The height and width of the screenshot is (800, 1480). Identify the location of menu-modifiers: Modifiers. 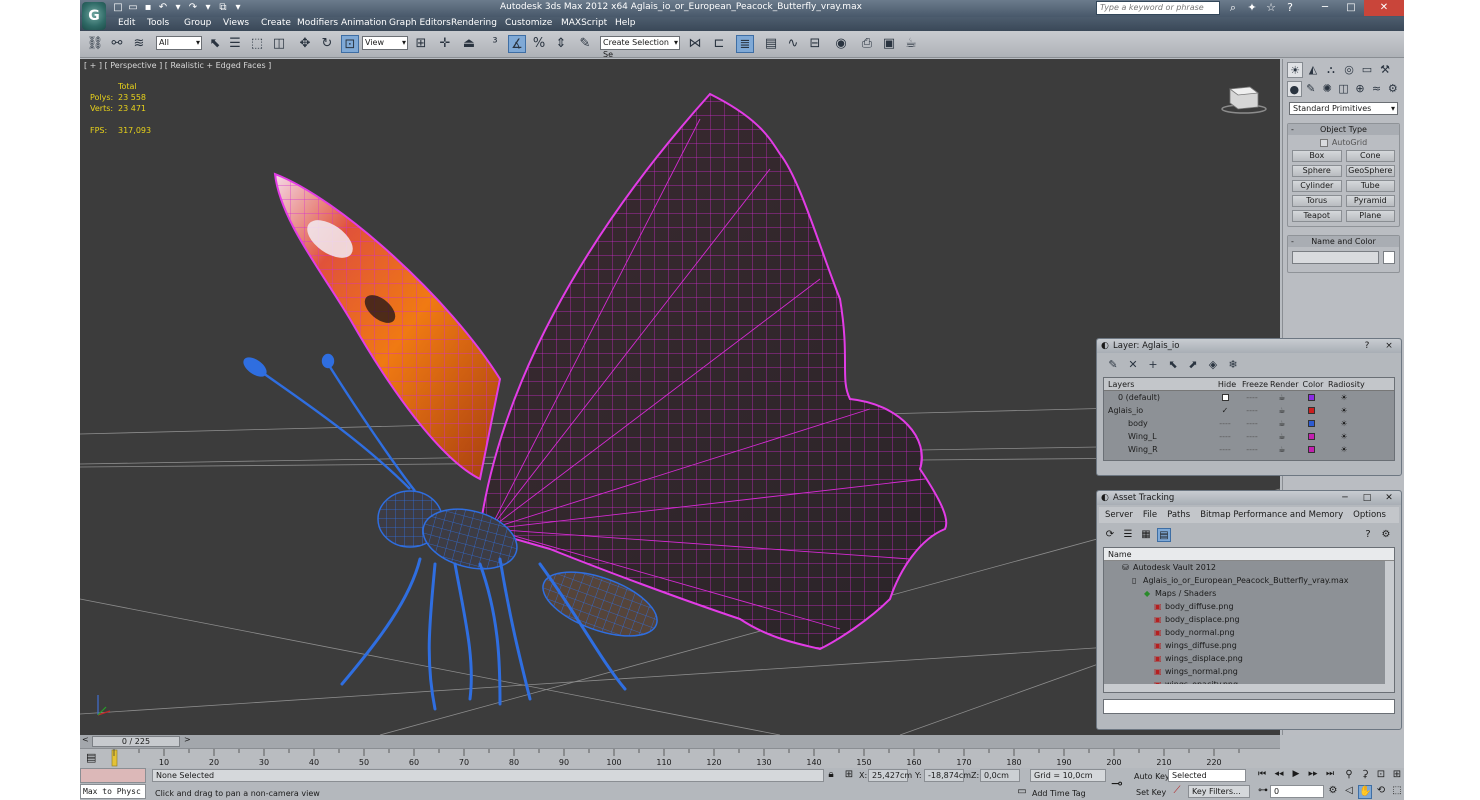
(317, 23).